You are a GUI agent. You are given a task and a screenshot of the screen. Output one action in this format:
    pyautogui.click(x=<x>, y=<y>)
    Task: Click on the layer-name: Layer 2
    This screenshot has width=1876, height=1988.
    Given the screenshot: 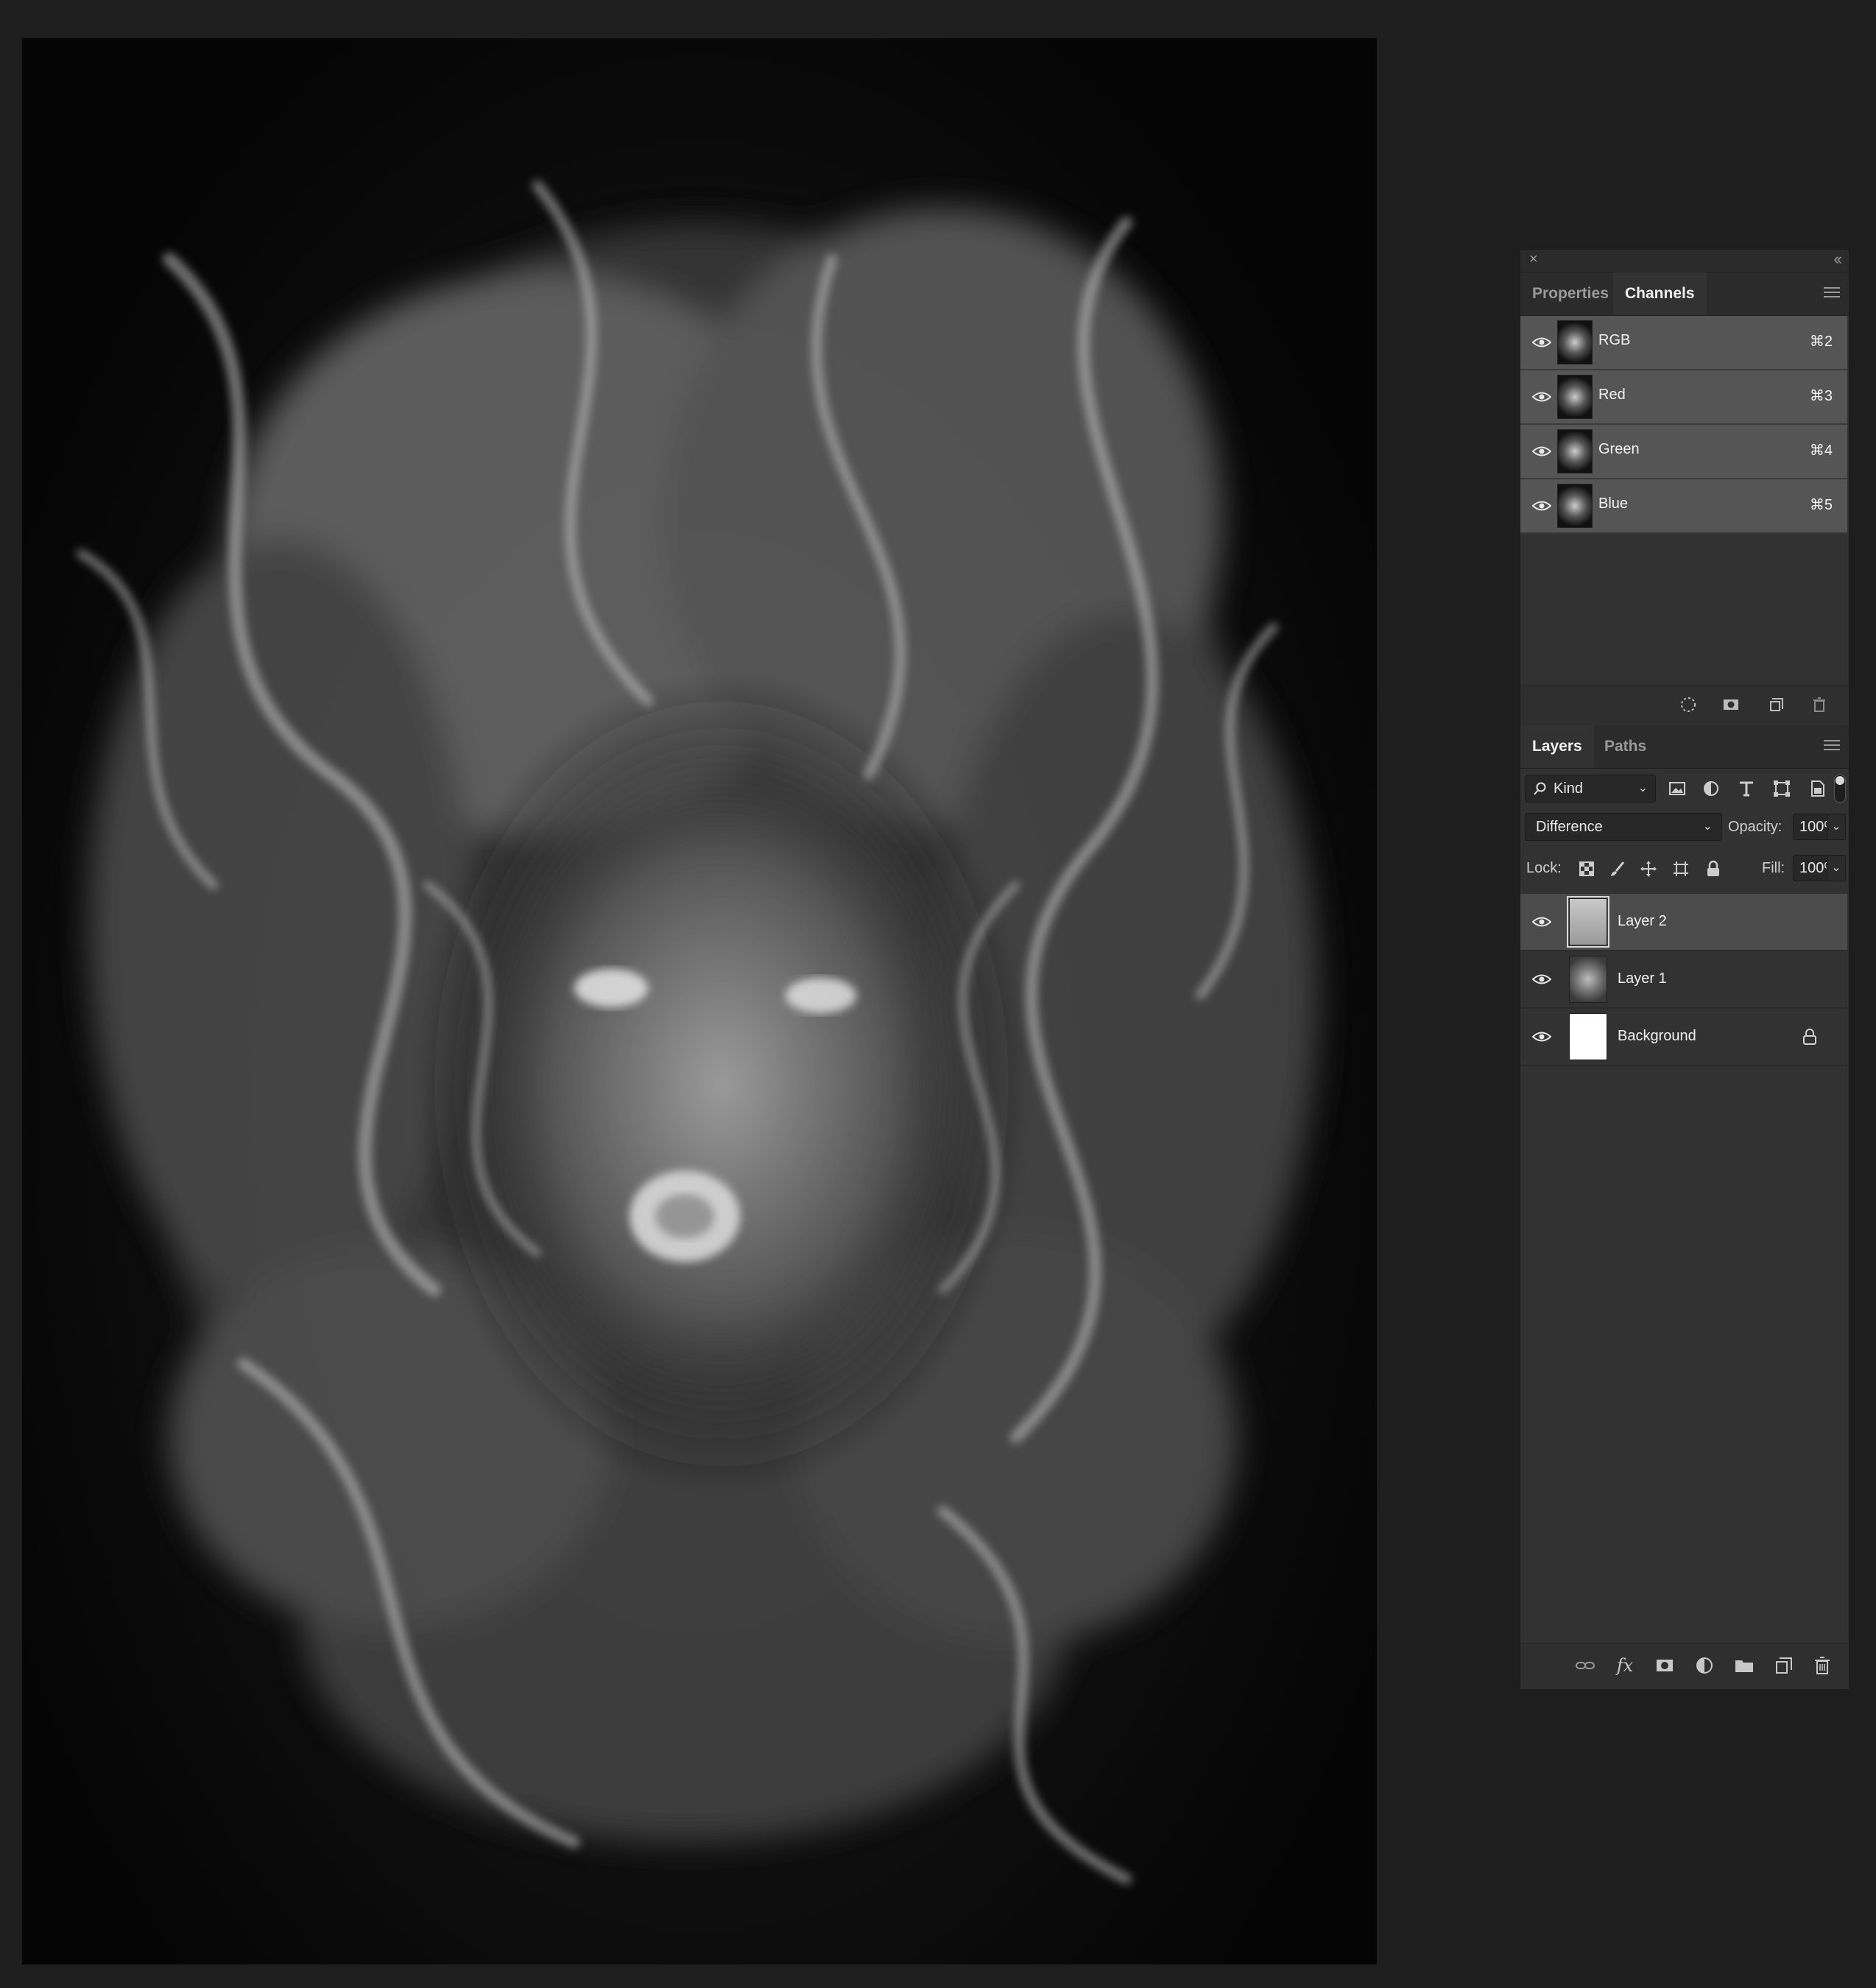 What is the action you would take?
    pyautogui.click(x=1642, y=922)
    